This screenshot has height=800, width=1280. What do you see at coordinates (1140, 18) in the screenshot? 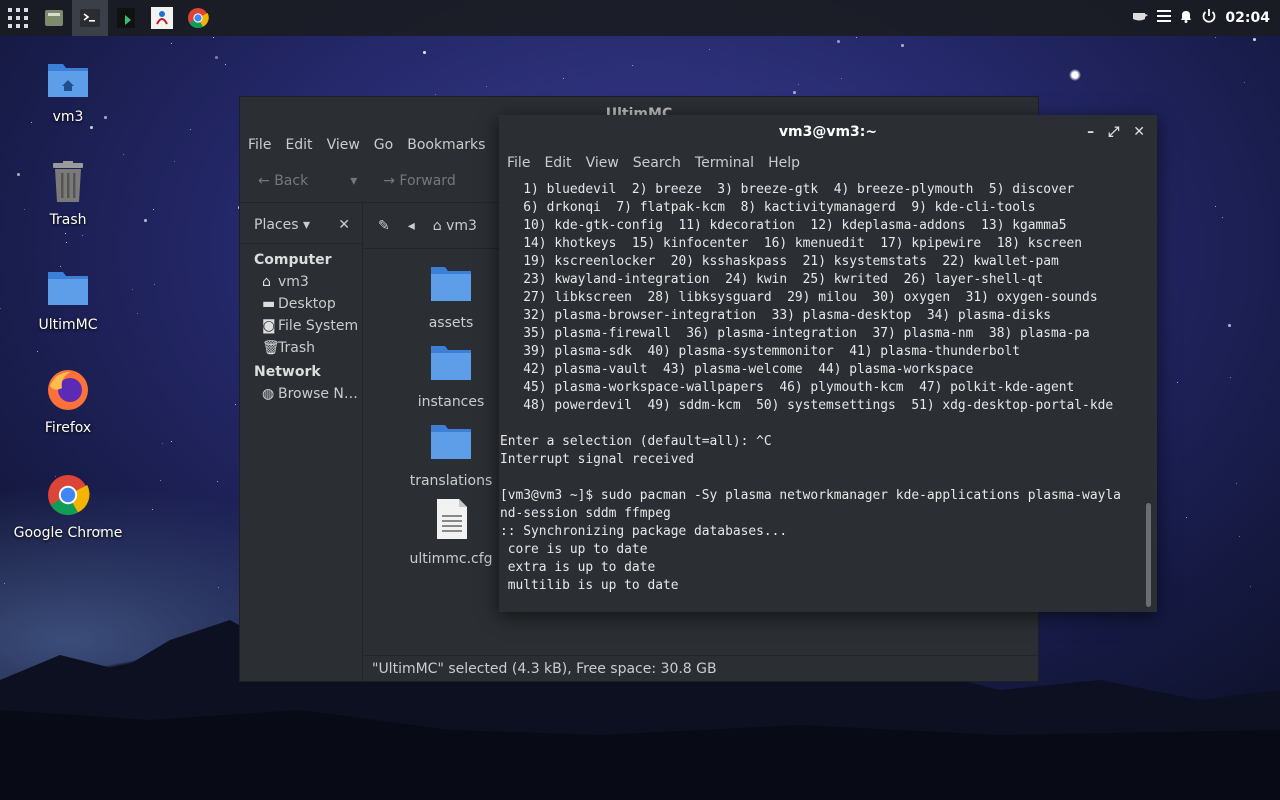
I see `updates-icon` at bounding box center [1140, 18].